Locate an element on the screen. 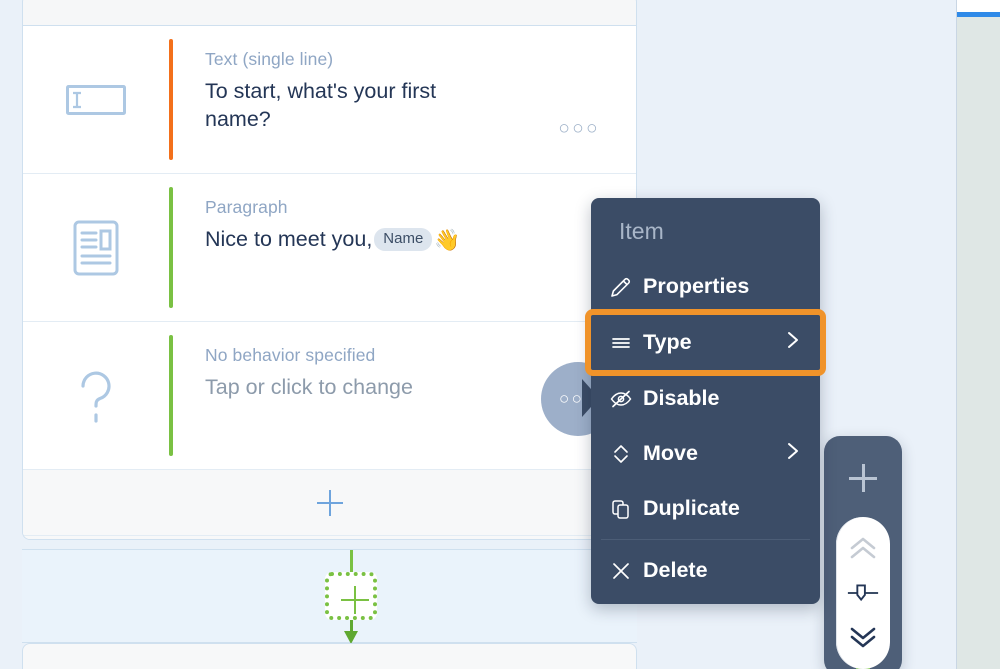 This screenshot has height=669, width=1000. add-item-button is located at coordinates (329, 503).